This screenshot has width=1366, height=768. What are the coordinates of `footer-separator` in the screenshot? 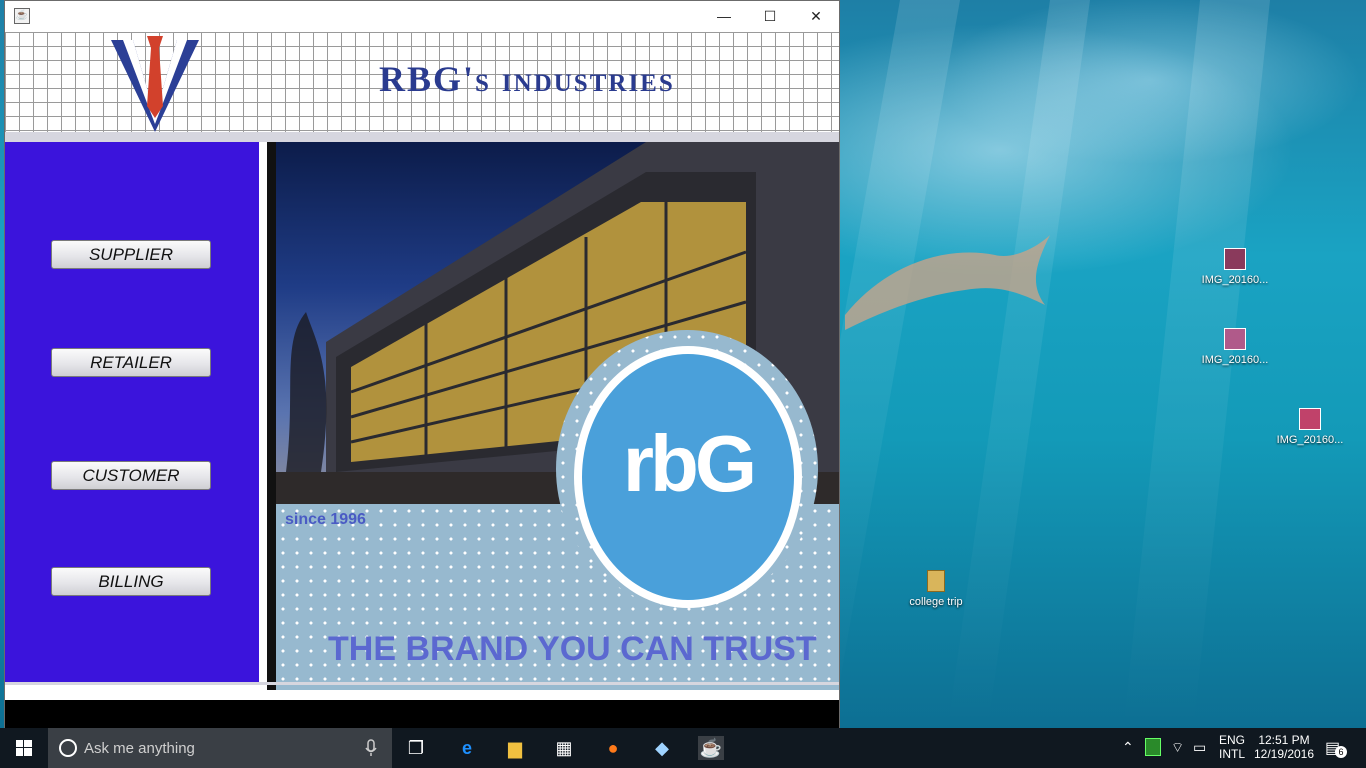 It's located at (422, 683).